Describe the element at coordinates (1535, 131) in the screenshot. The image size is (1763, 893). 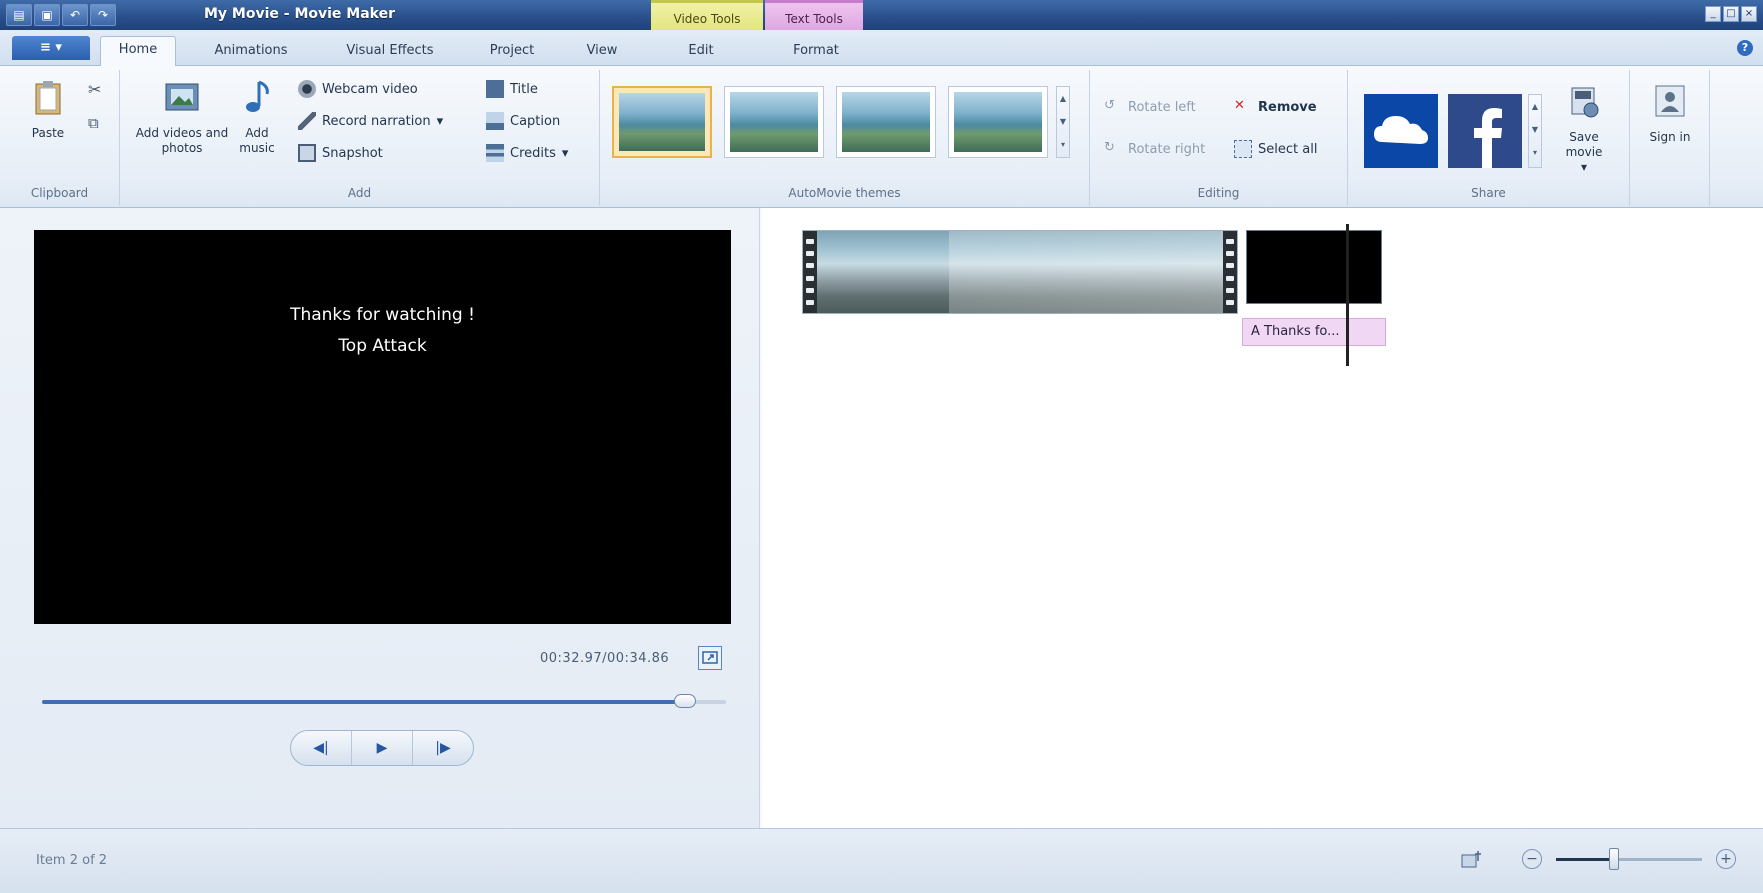
I see `share-gallery-scroll: ▲ ▼ ▾` at that location.